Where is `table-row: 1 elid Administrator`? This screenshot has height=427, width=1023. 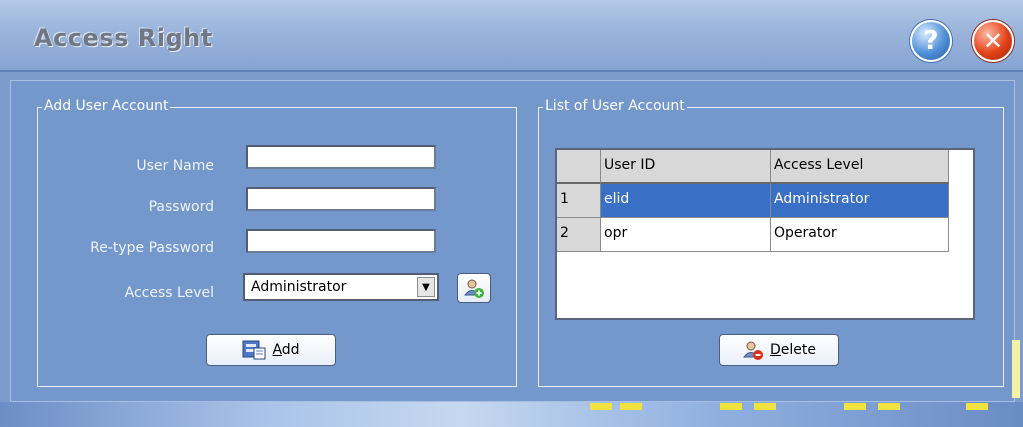
table-row: 1 elid Administrator is located at coordinates (753, 201).